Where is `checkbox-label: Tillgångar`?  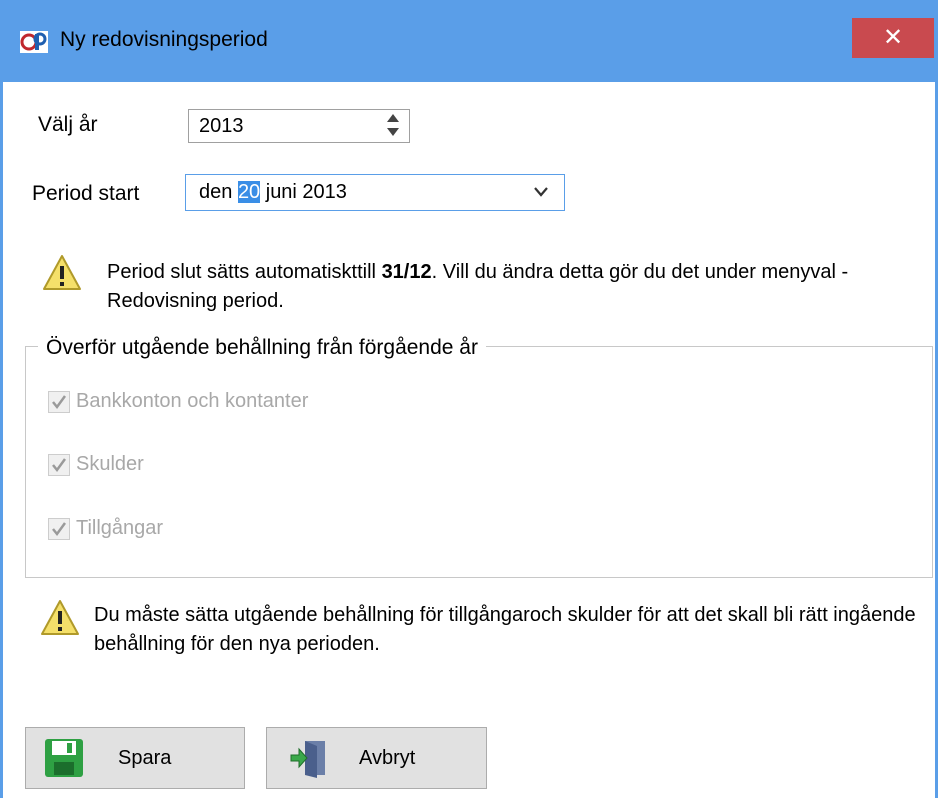
checkbox-label: Tillgångar is located at coordinates (120, 528).